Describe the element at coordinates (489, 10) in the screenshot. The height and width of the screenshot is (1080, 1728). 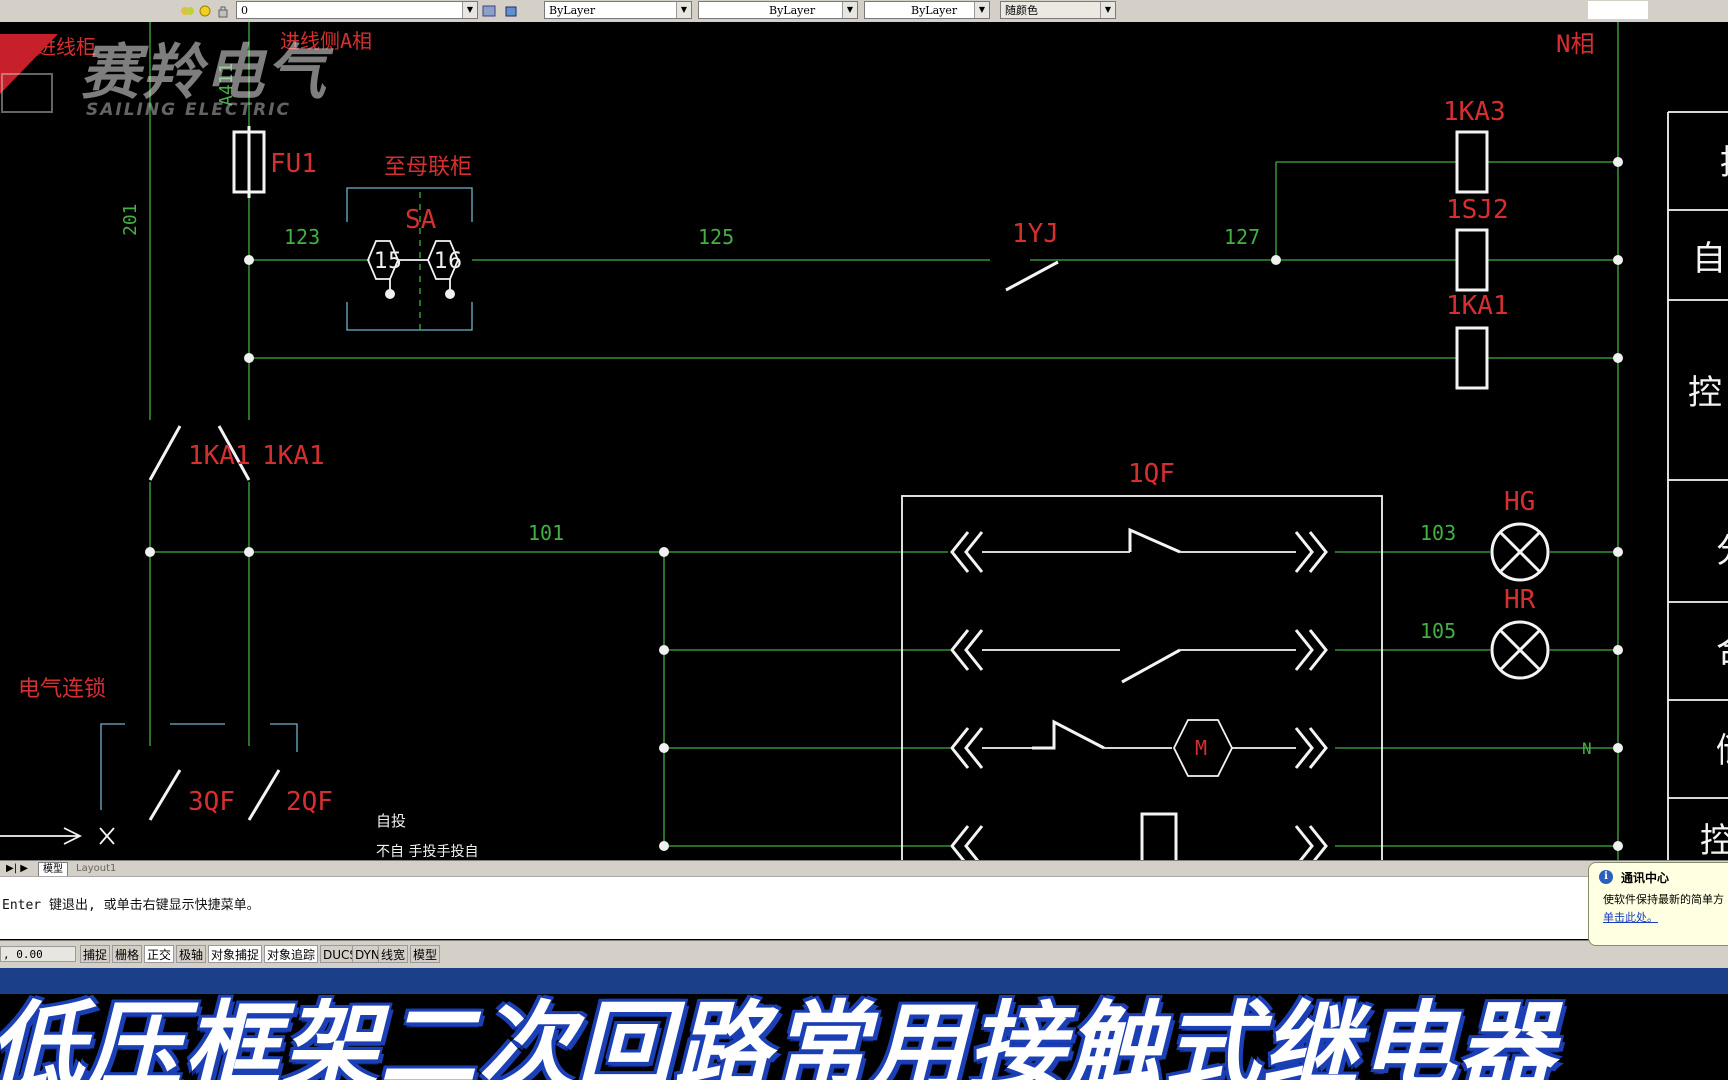
I see `make-current-layer-icon` at that location.